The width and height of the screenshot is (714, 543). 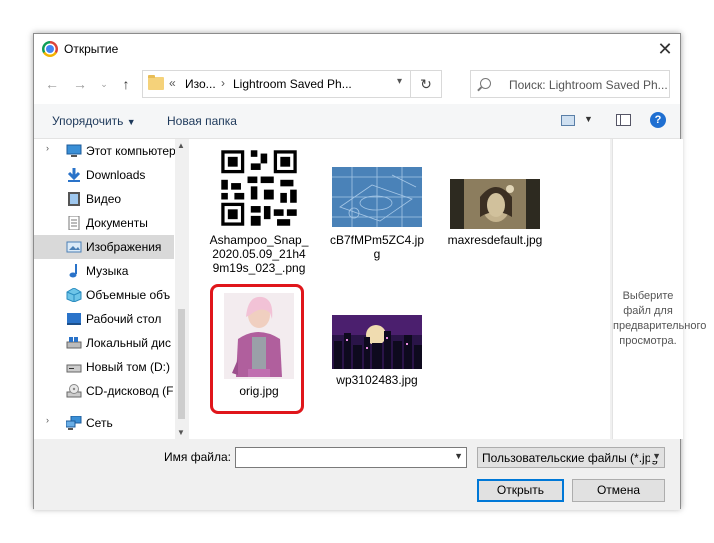 I want to click on file-item: maxresdefault.jpg, so click(x=495, y=197).